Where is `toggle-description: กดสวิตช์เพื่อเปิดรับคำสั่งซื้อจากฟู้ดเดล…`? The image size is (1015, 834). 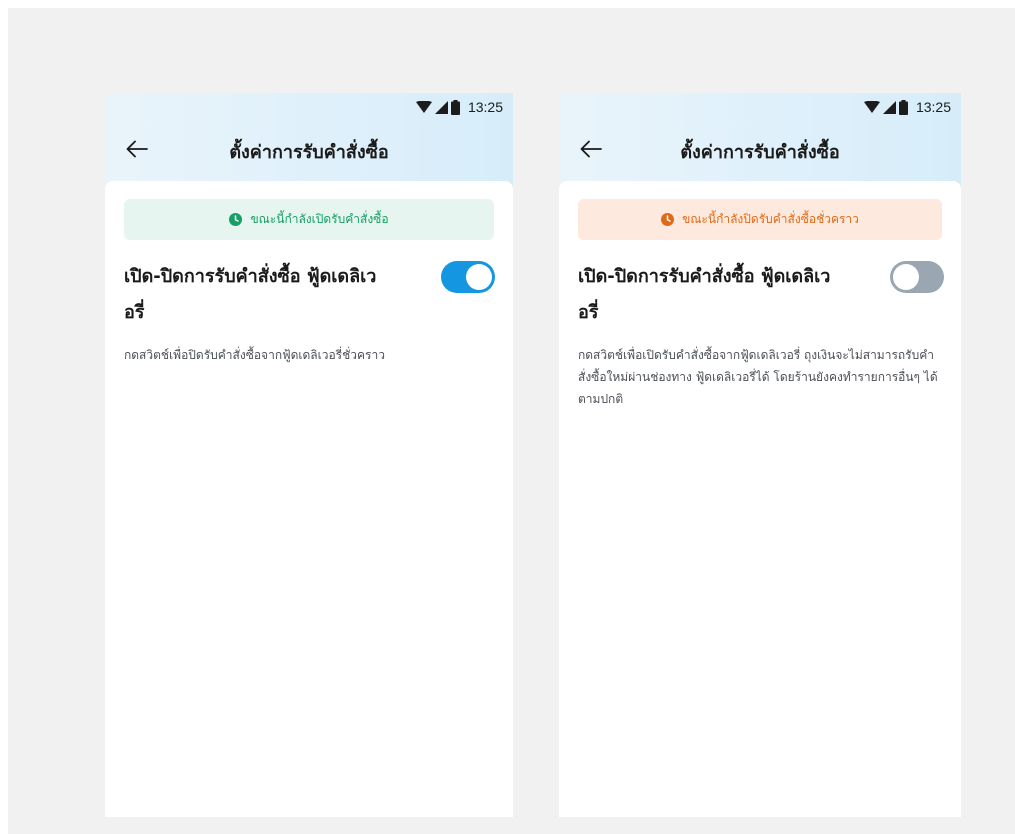 toggle-description: กดสวิตช์เพื่อเปิดรับคำสั่งซื้อจากฟู้ดเดล… is located at coordinates (758, 377).